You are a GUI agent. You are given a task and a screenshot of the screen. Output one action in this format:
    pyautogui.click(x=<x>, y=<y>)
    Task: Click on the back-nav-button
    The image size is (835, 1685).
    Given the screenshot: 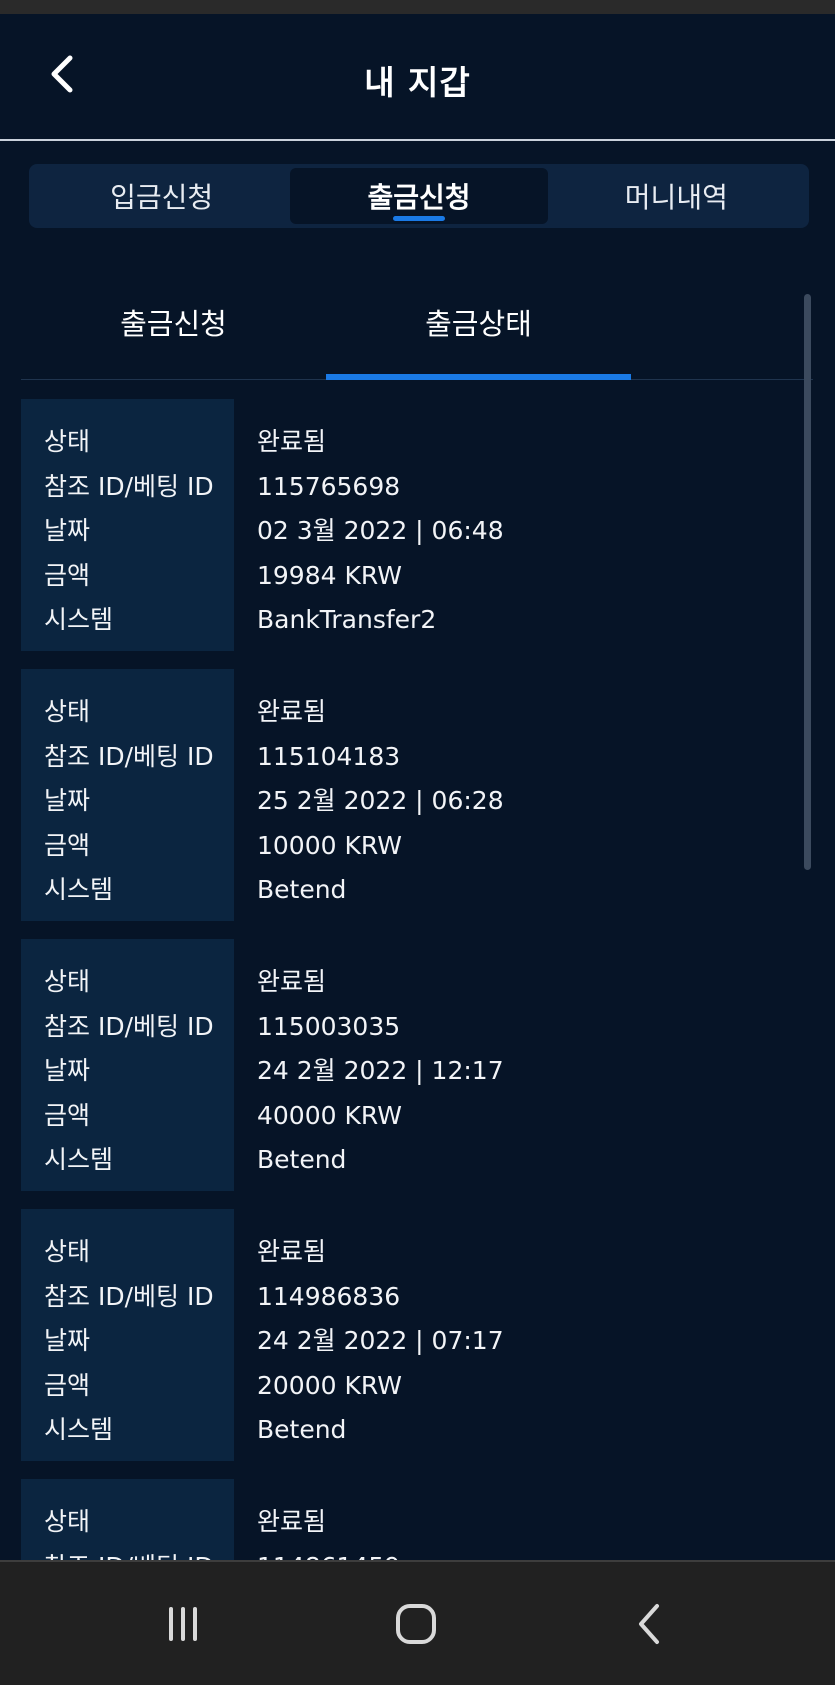 What is the action you would take?
    pyautogui.click(x=650, y=1624)
    